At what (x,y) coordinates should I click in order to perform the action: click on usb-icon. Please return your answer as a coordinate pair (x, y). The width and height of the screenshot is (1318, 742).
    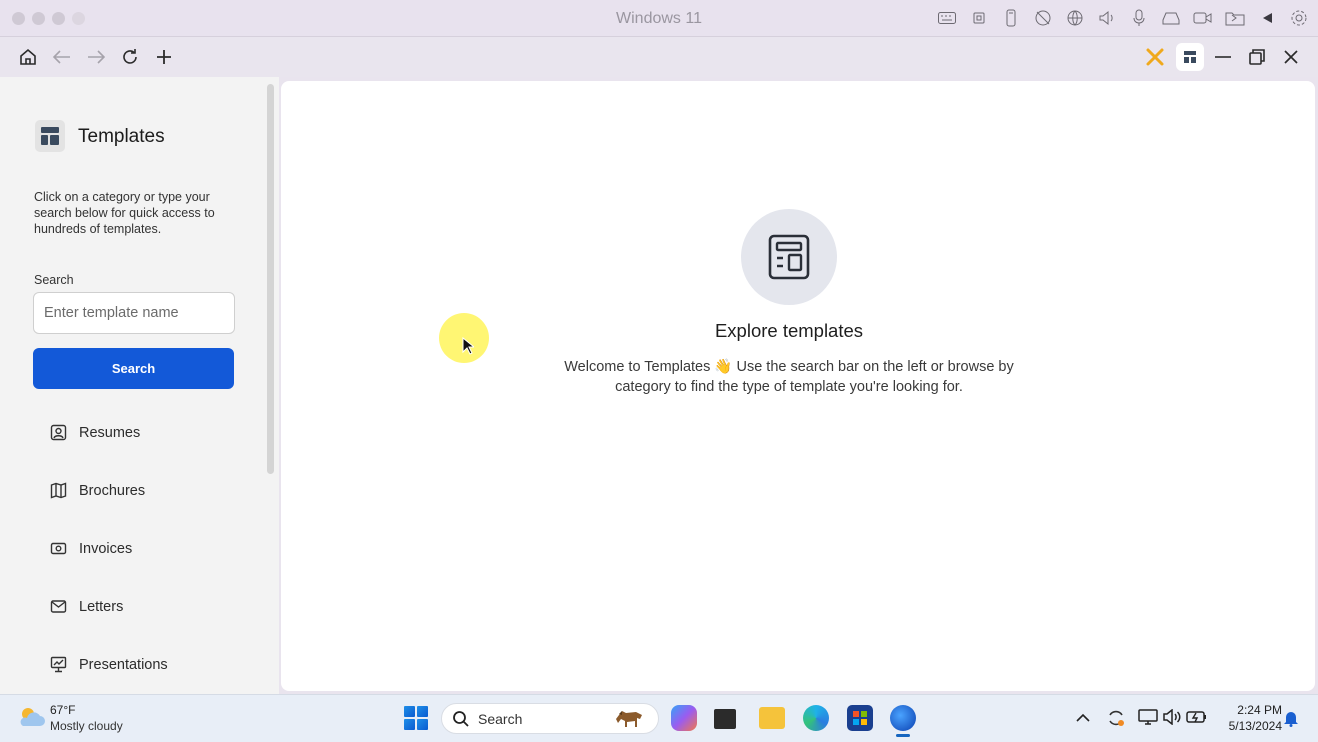
    Looking at the image, I should click on (1011, 18).